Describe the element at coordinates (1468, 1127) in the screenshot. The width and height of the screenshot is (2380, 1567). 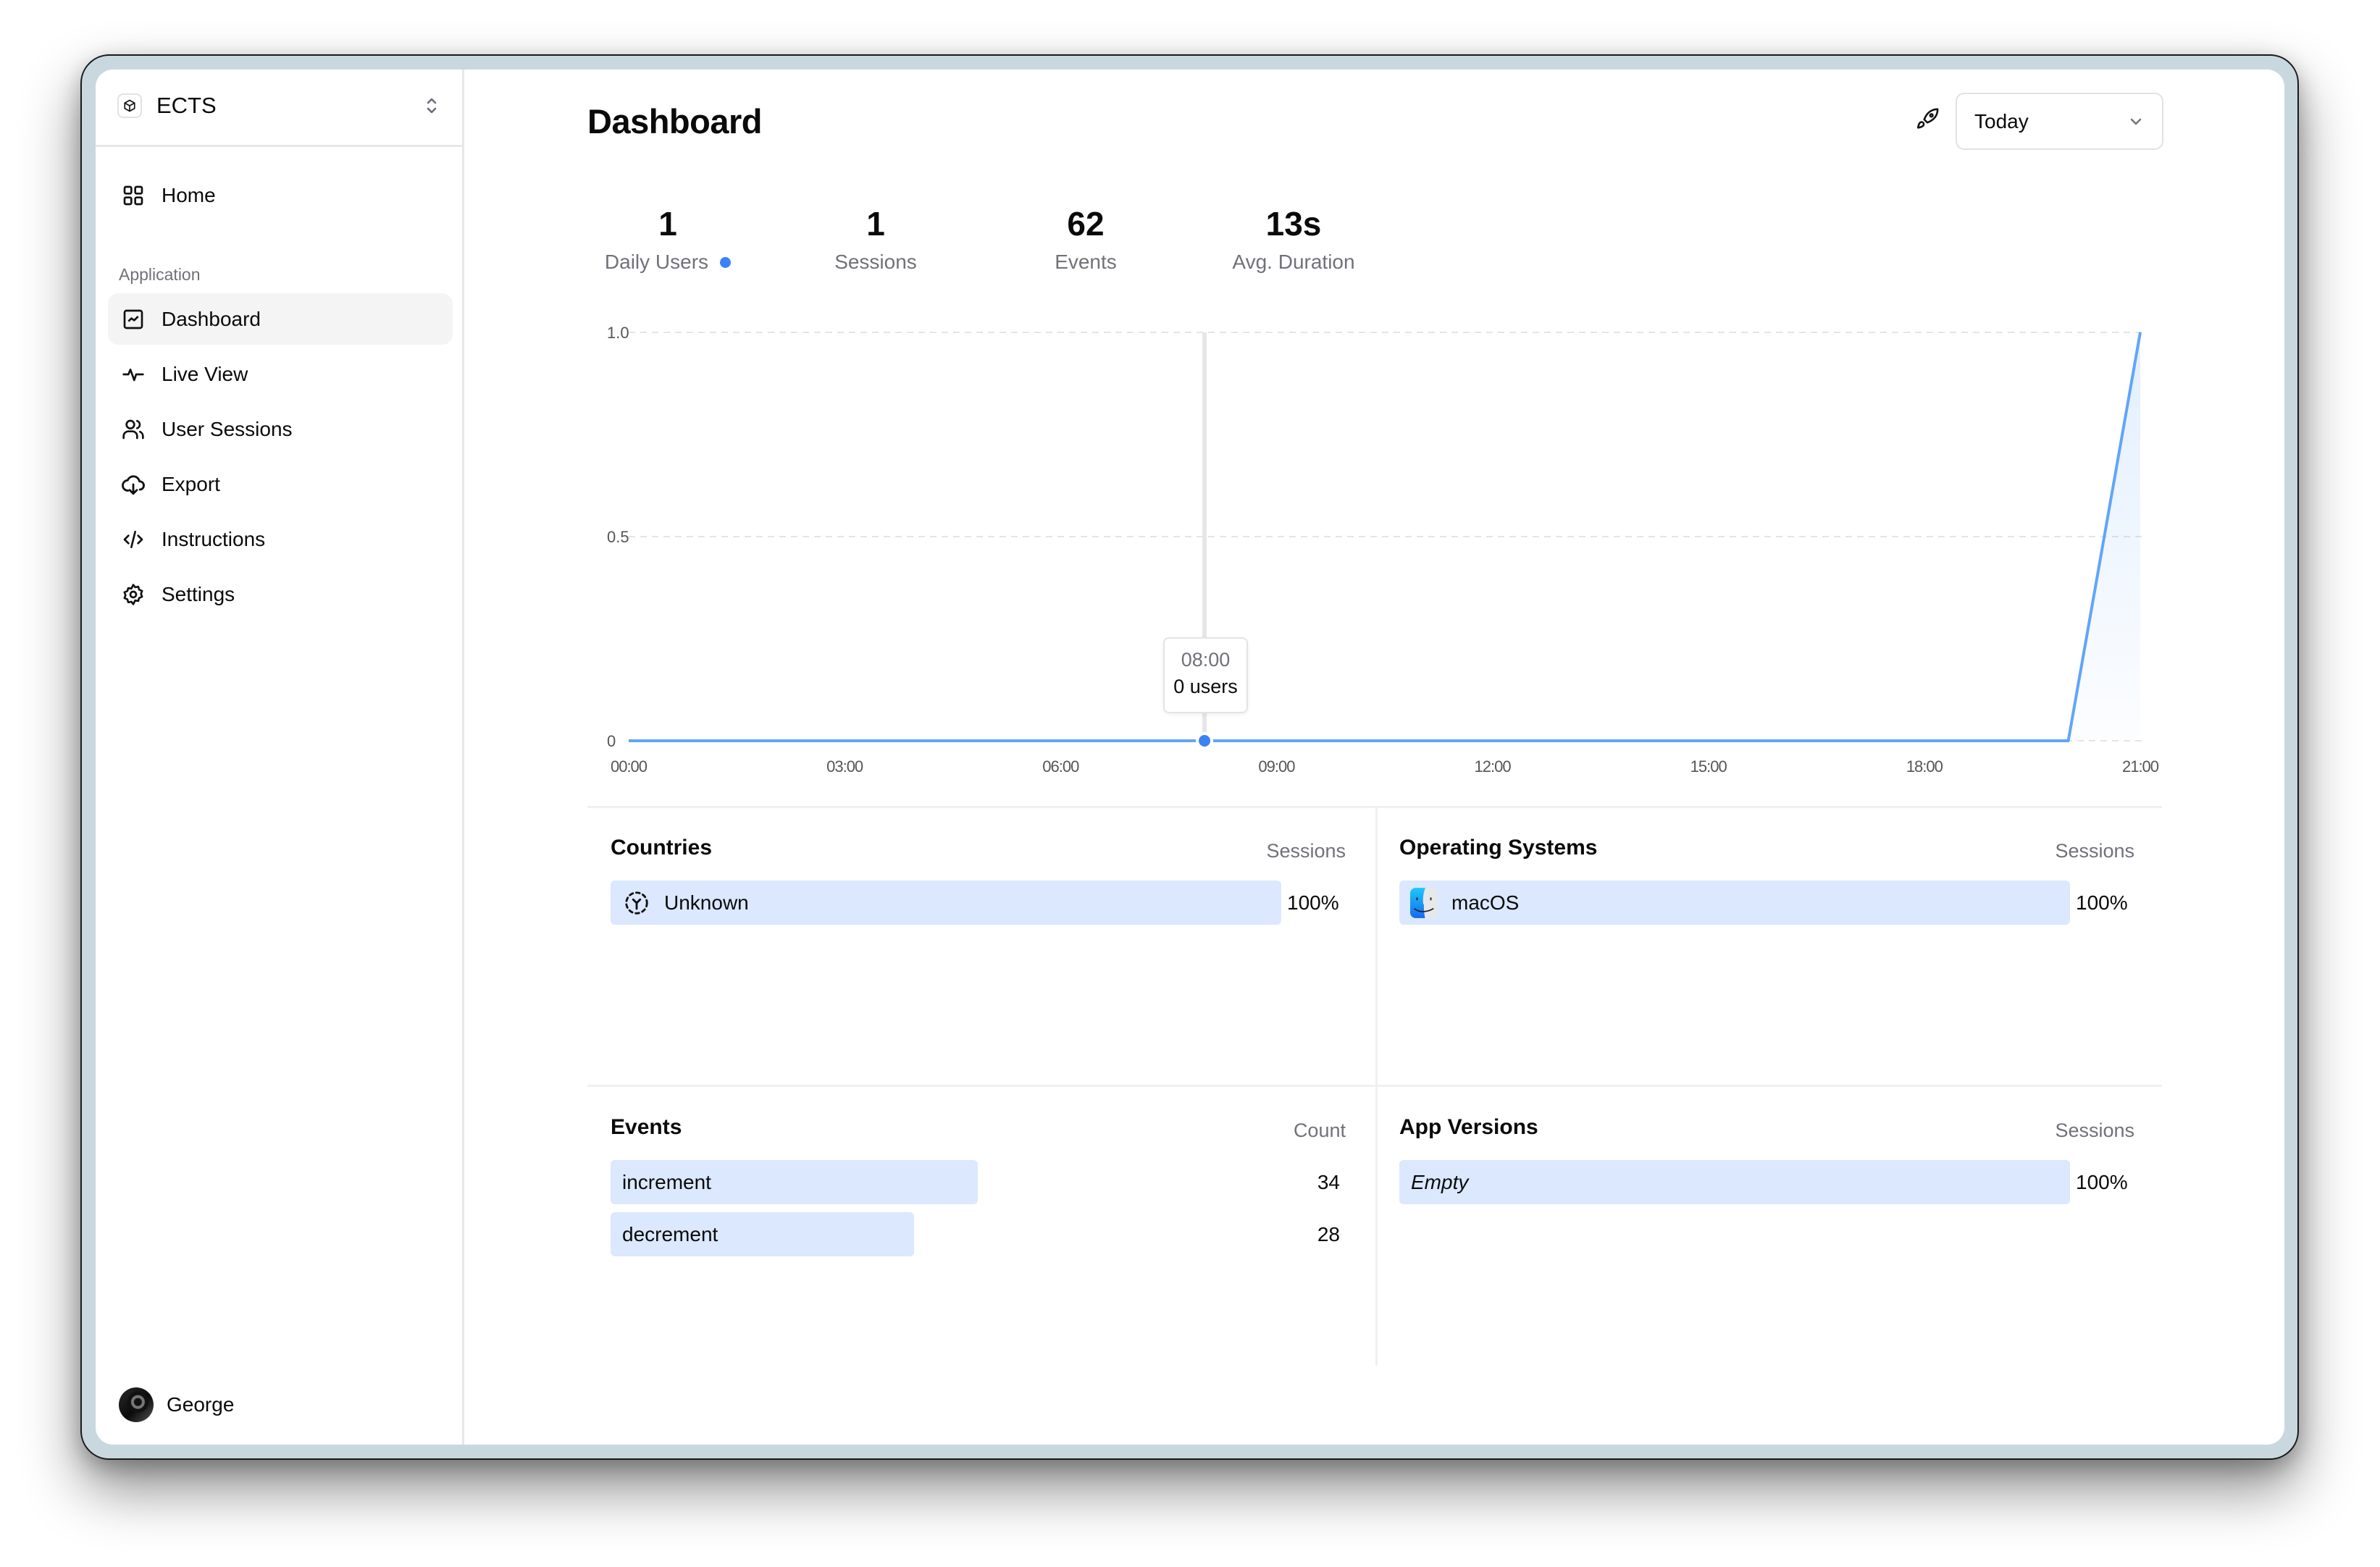
I see `panel-title: App Versions` at that location.